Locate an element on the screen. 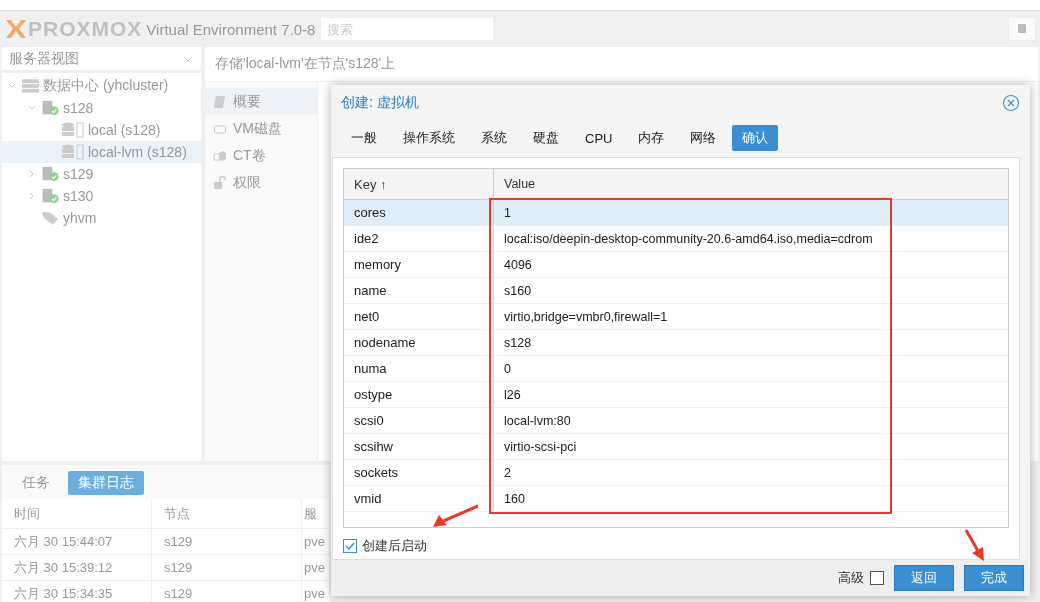  table-cell-text: 0 is located at coordinates (507, 369).